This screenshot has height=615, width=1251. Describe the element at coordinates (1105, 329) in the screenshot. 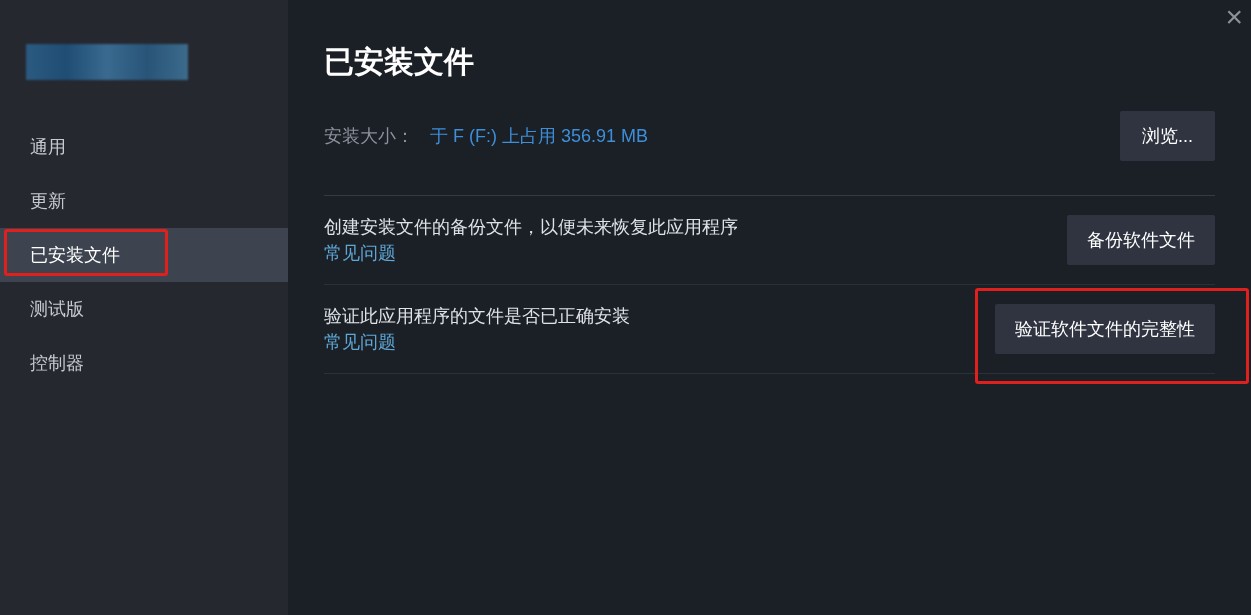

I see `section-button: 验证软件文件的完整性` at that location.